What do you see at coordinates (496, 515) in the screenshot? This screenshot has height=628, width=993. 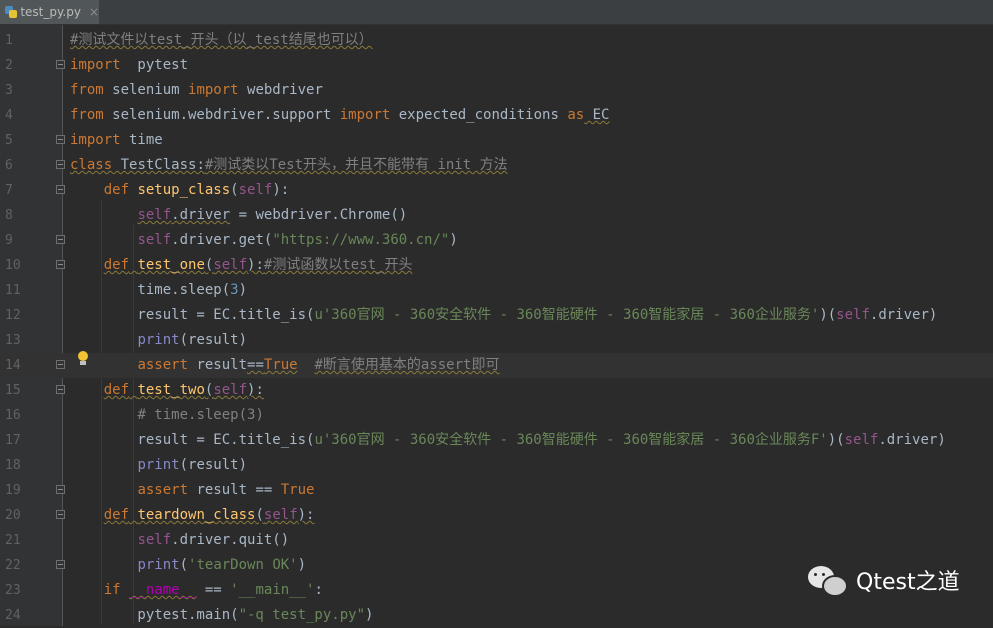 I see `code-line: 20 def teardown_class(self):` at bounding box center [496, 515].